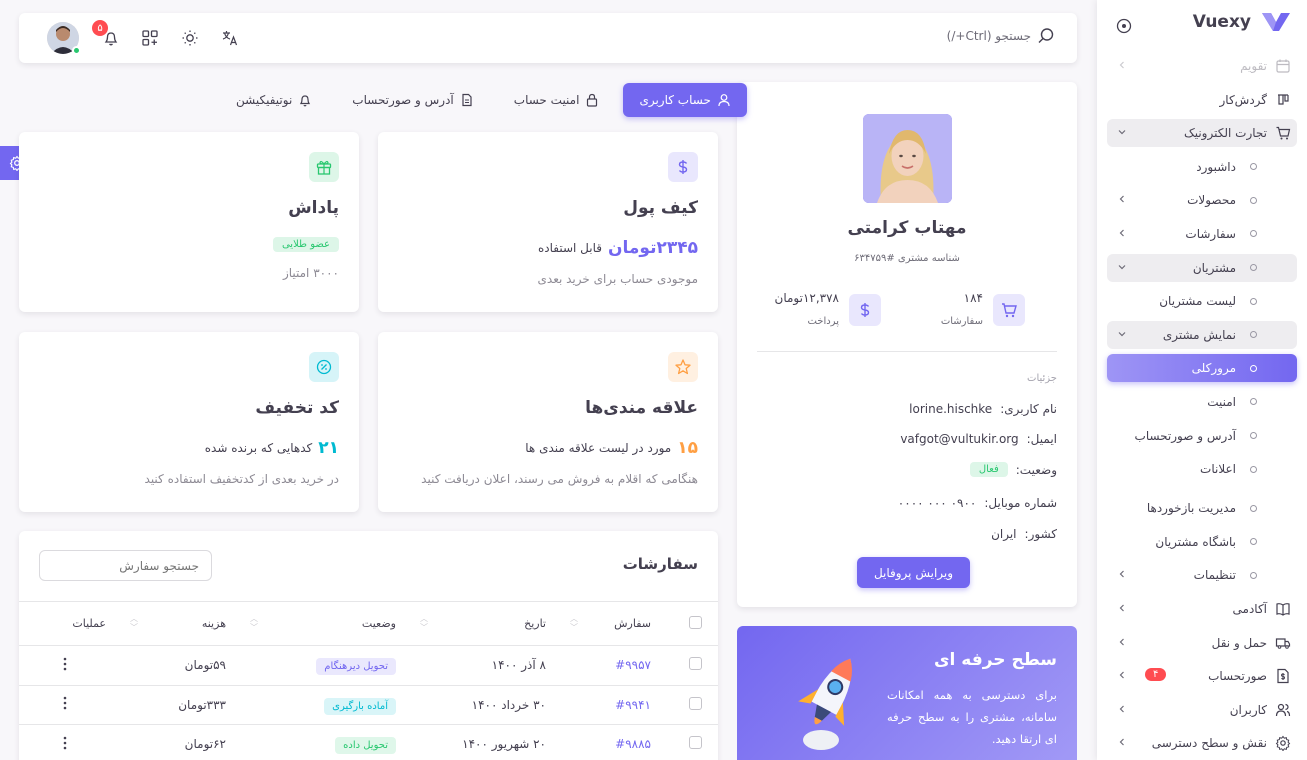 The width and height of the screenshot is (1307, 760). I want to click on order-status-cell: تحویل دیرهنگام, so click(323, 665).